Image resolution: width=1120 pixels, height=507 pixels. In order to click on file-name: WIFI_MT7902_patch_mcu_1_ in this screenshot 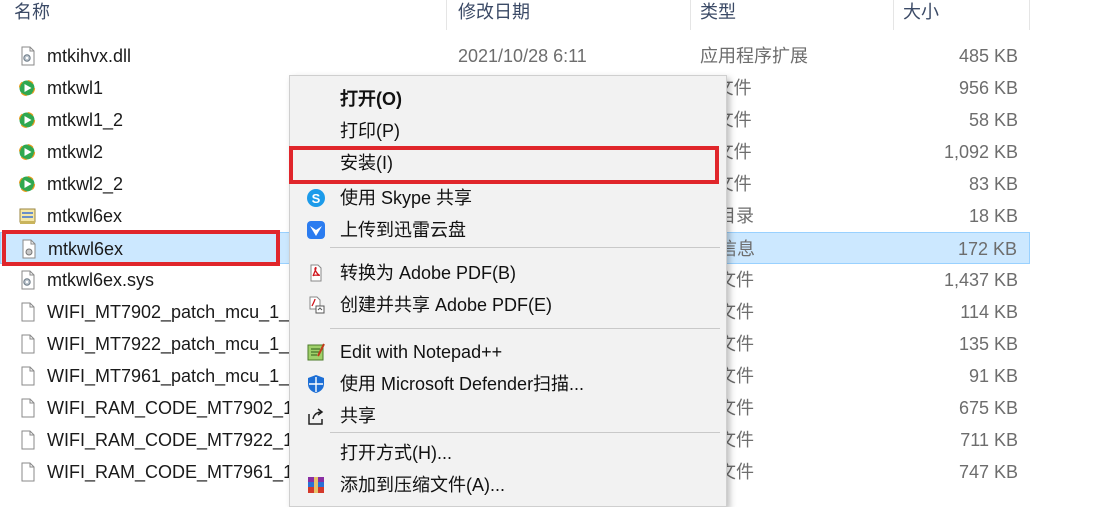, I will do `click(168, 312)`.